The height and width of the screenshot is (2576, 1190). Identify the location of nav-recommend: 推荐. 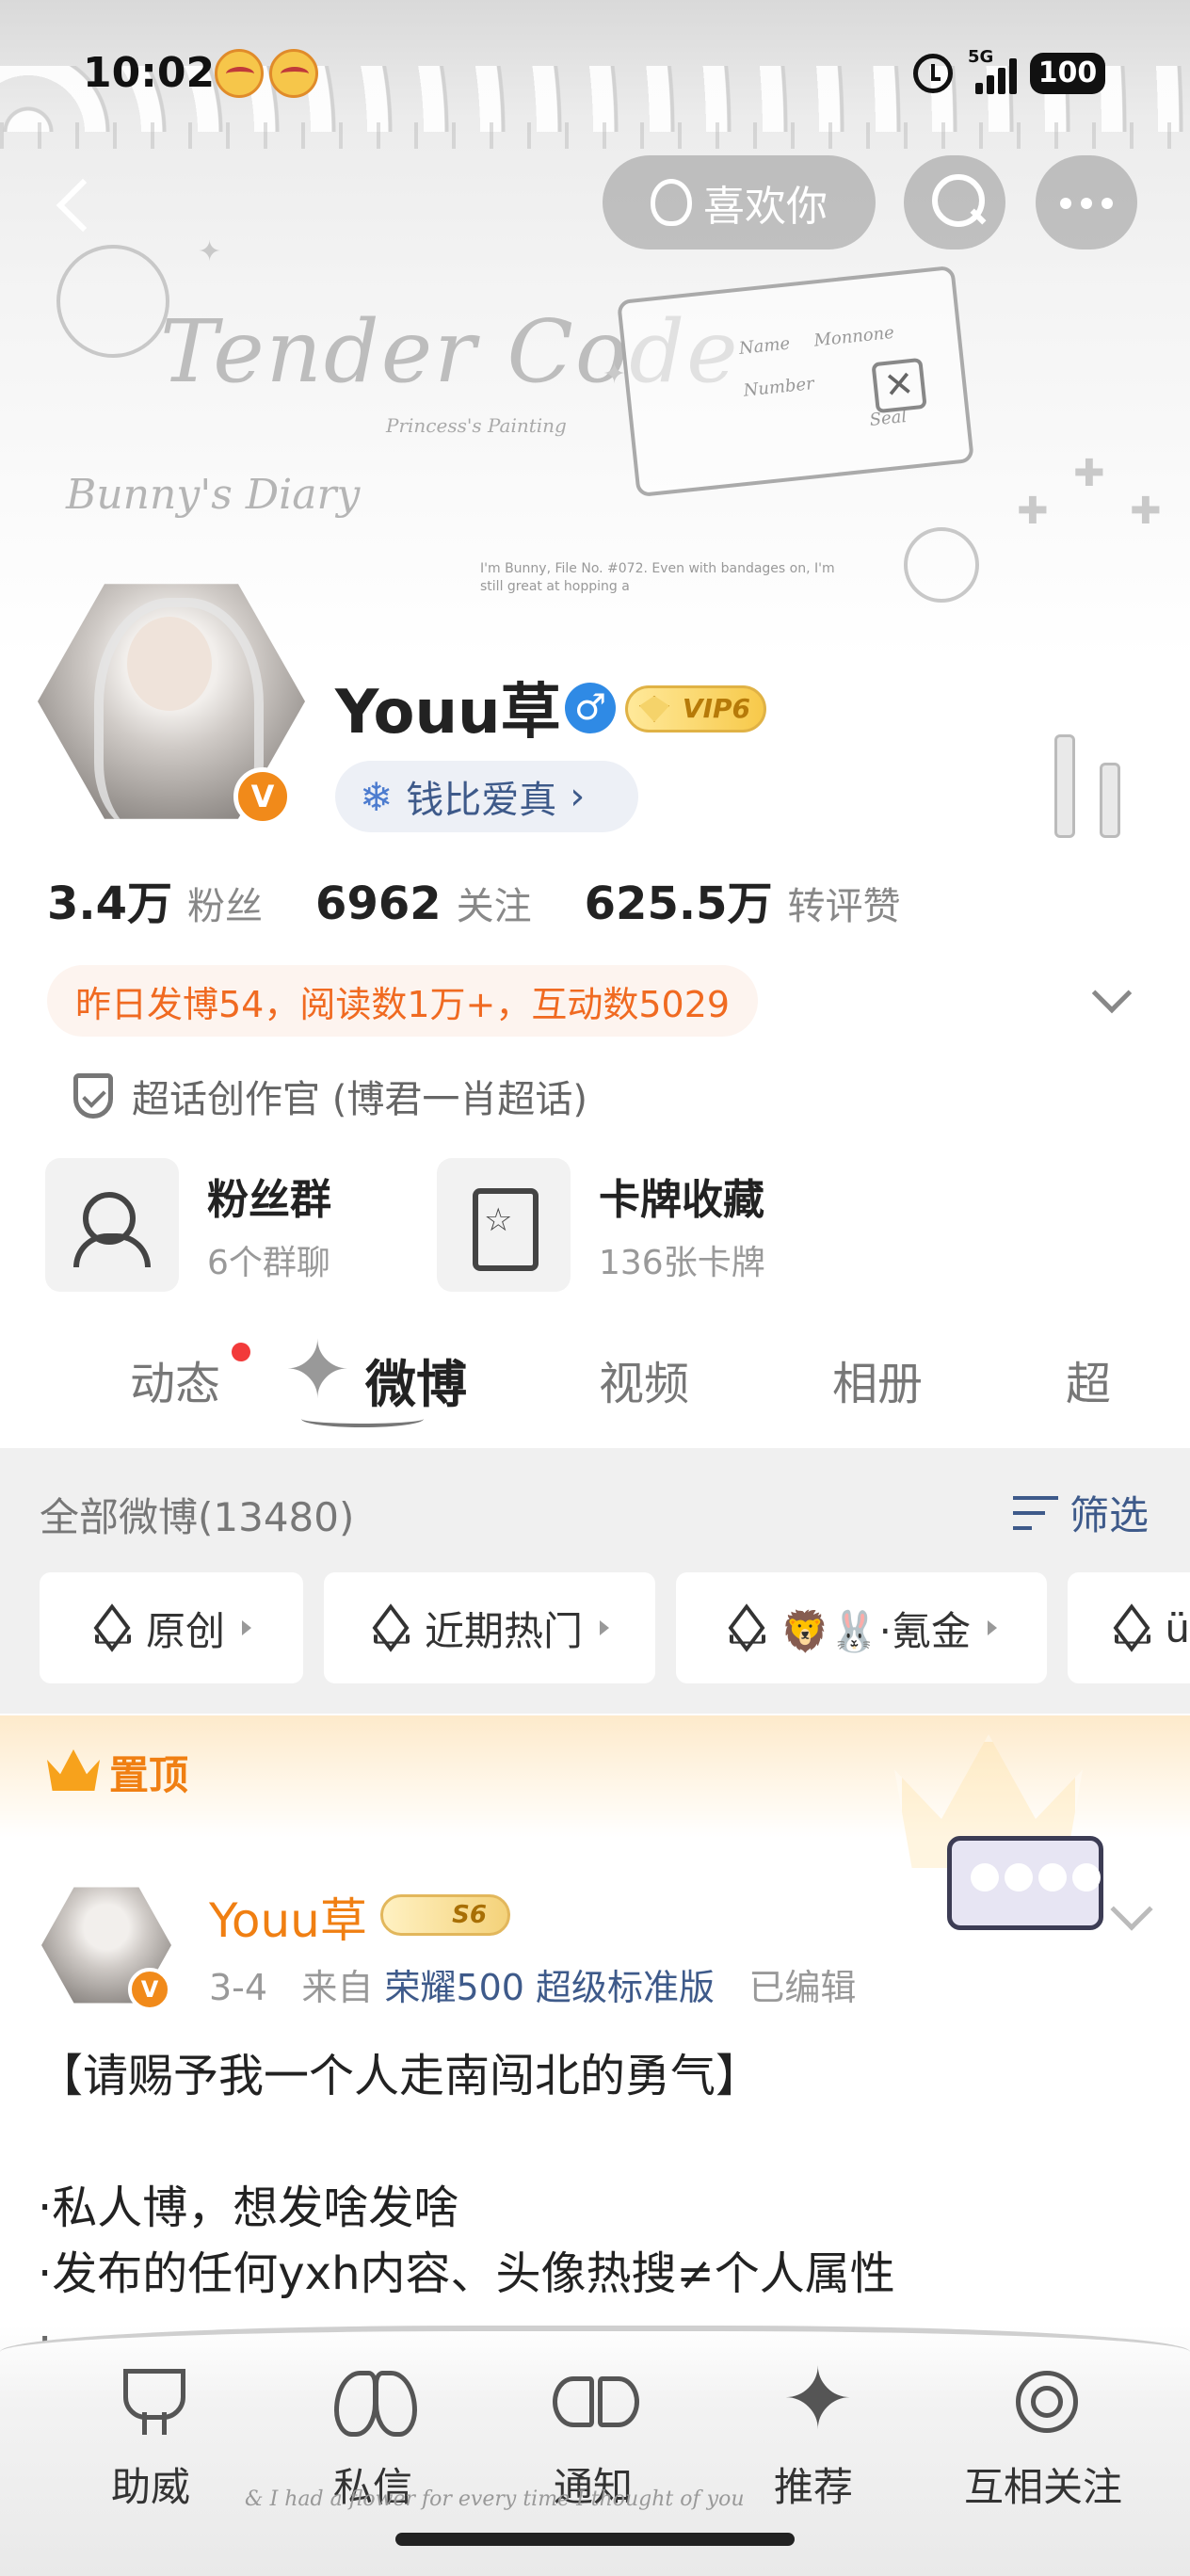
(813, 2431).